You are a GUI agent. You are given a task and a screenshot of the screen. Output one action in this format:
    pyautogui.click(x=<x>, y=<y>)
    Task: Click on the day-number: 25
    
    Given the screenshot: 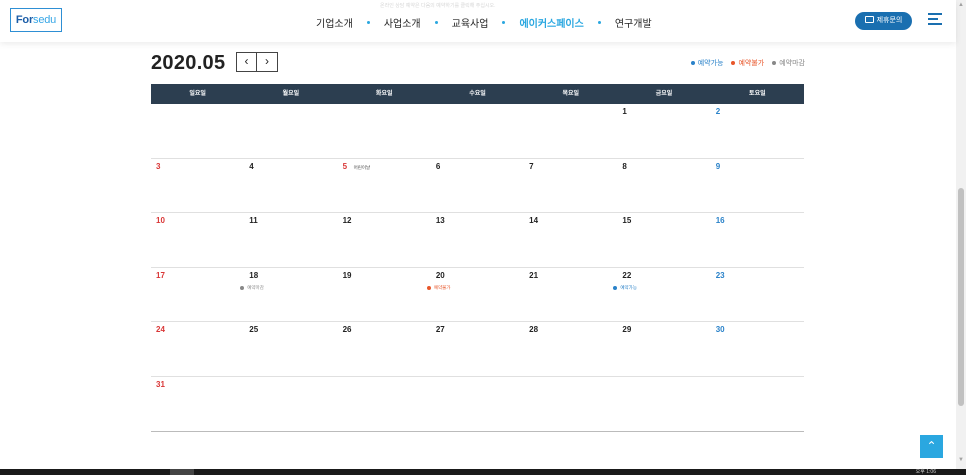 What is the action you would take?
    pyautogui.click(x=254, y=330)
    